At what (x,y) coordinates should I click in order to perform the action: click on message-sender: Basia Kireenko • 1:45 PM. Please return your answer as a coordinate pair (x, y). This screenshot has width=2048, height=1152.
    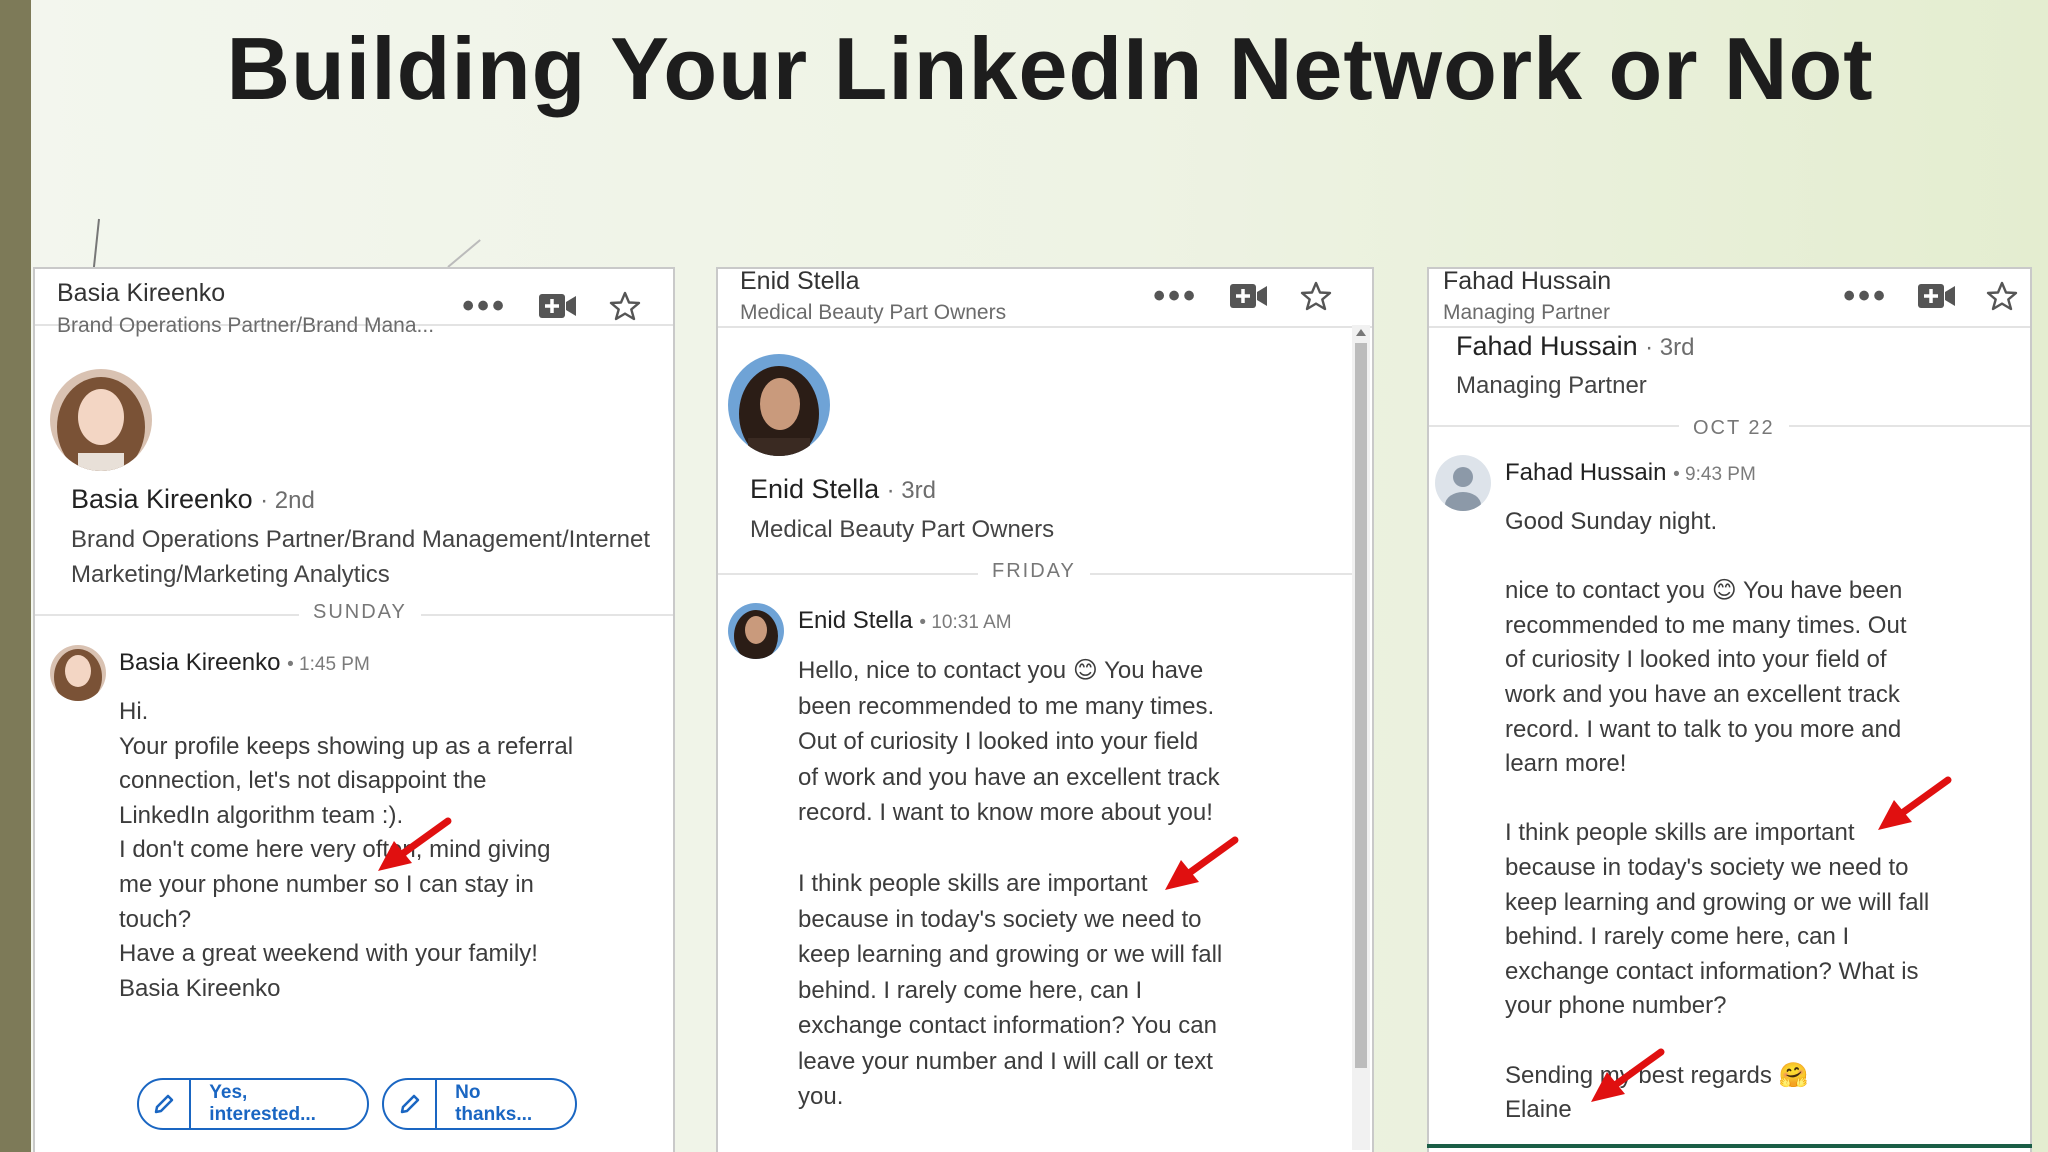
    Looking at the image, I should click on (244, 663).